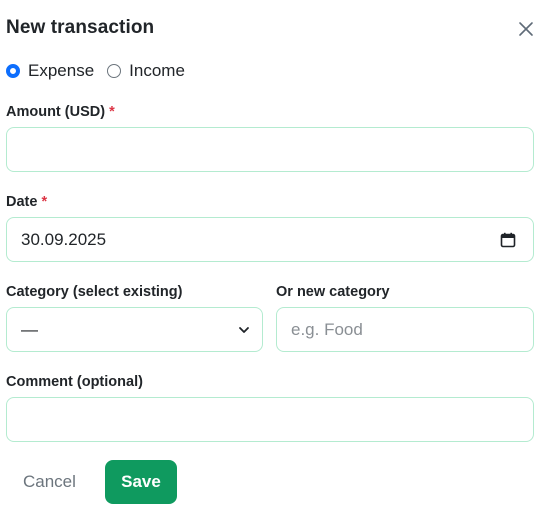 The height and width of the screenshot is (513, 546). I want to click on expense-radio-option: Expense, so click(50, 71).